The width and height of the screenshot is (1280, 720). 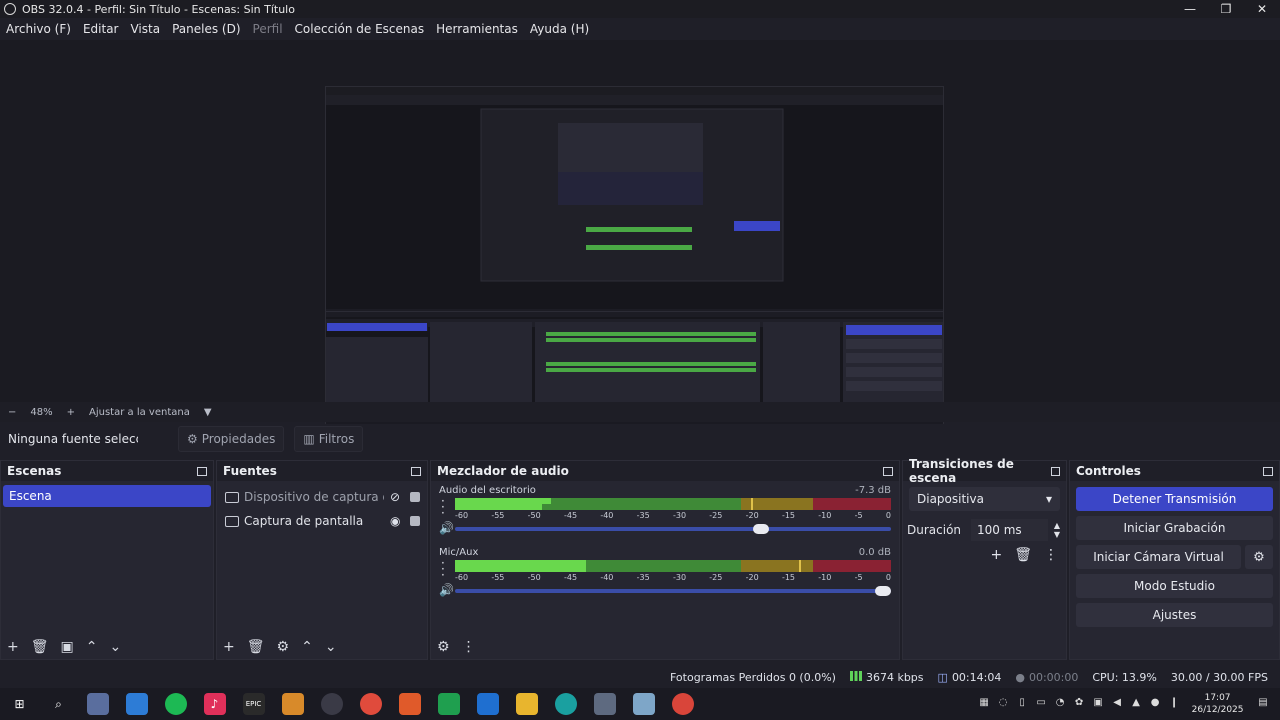 I want to click on duration-input: 100 ms, so click(x=1009, y=530).